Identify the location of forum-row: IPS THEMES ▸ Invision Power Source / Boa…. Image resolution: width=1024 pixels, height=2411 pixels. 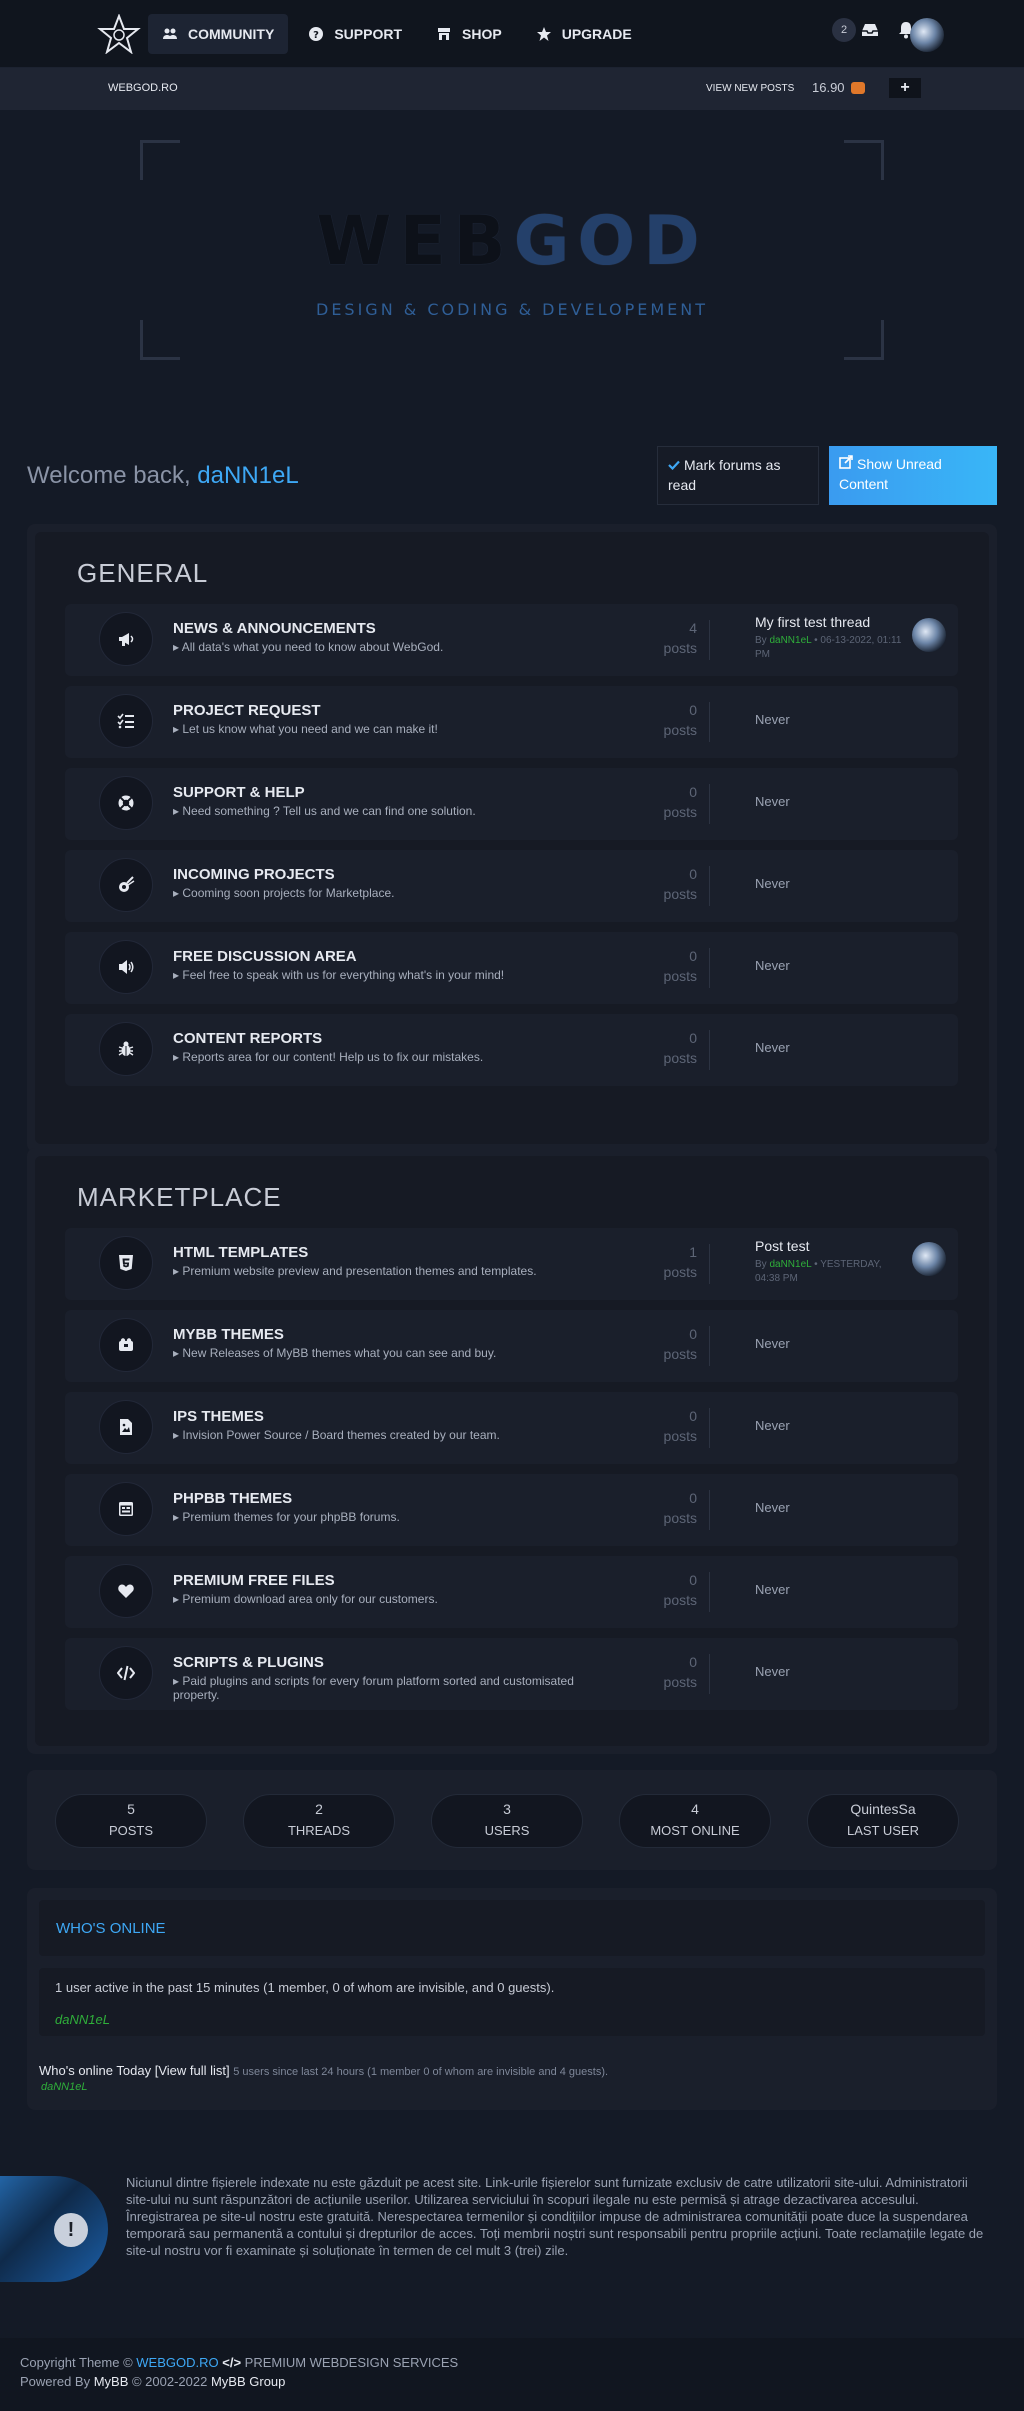
(511, 1428).